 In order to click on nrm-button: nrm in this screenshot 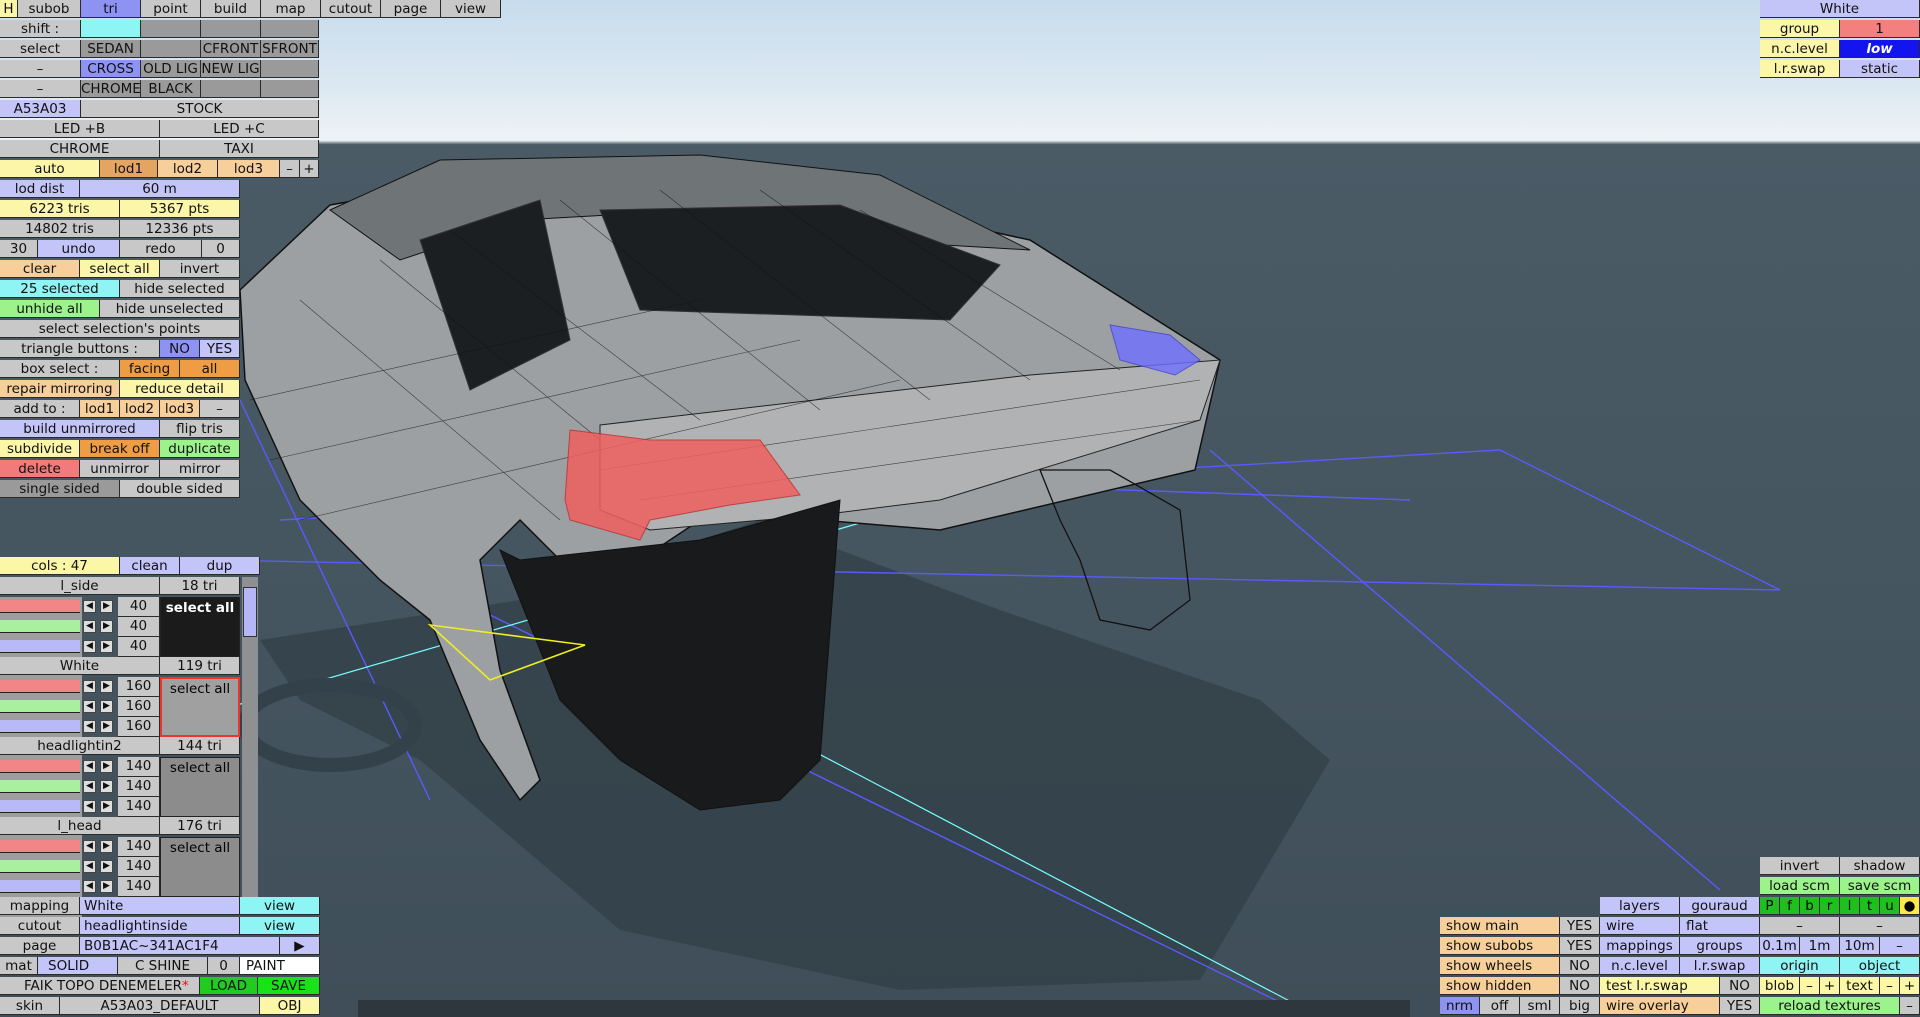, I will do `click(1460, 1006)`.